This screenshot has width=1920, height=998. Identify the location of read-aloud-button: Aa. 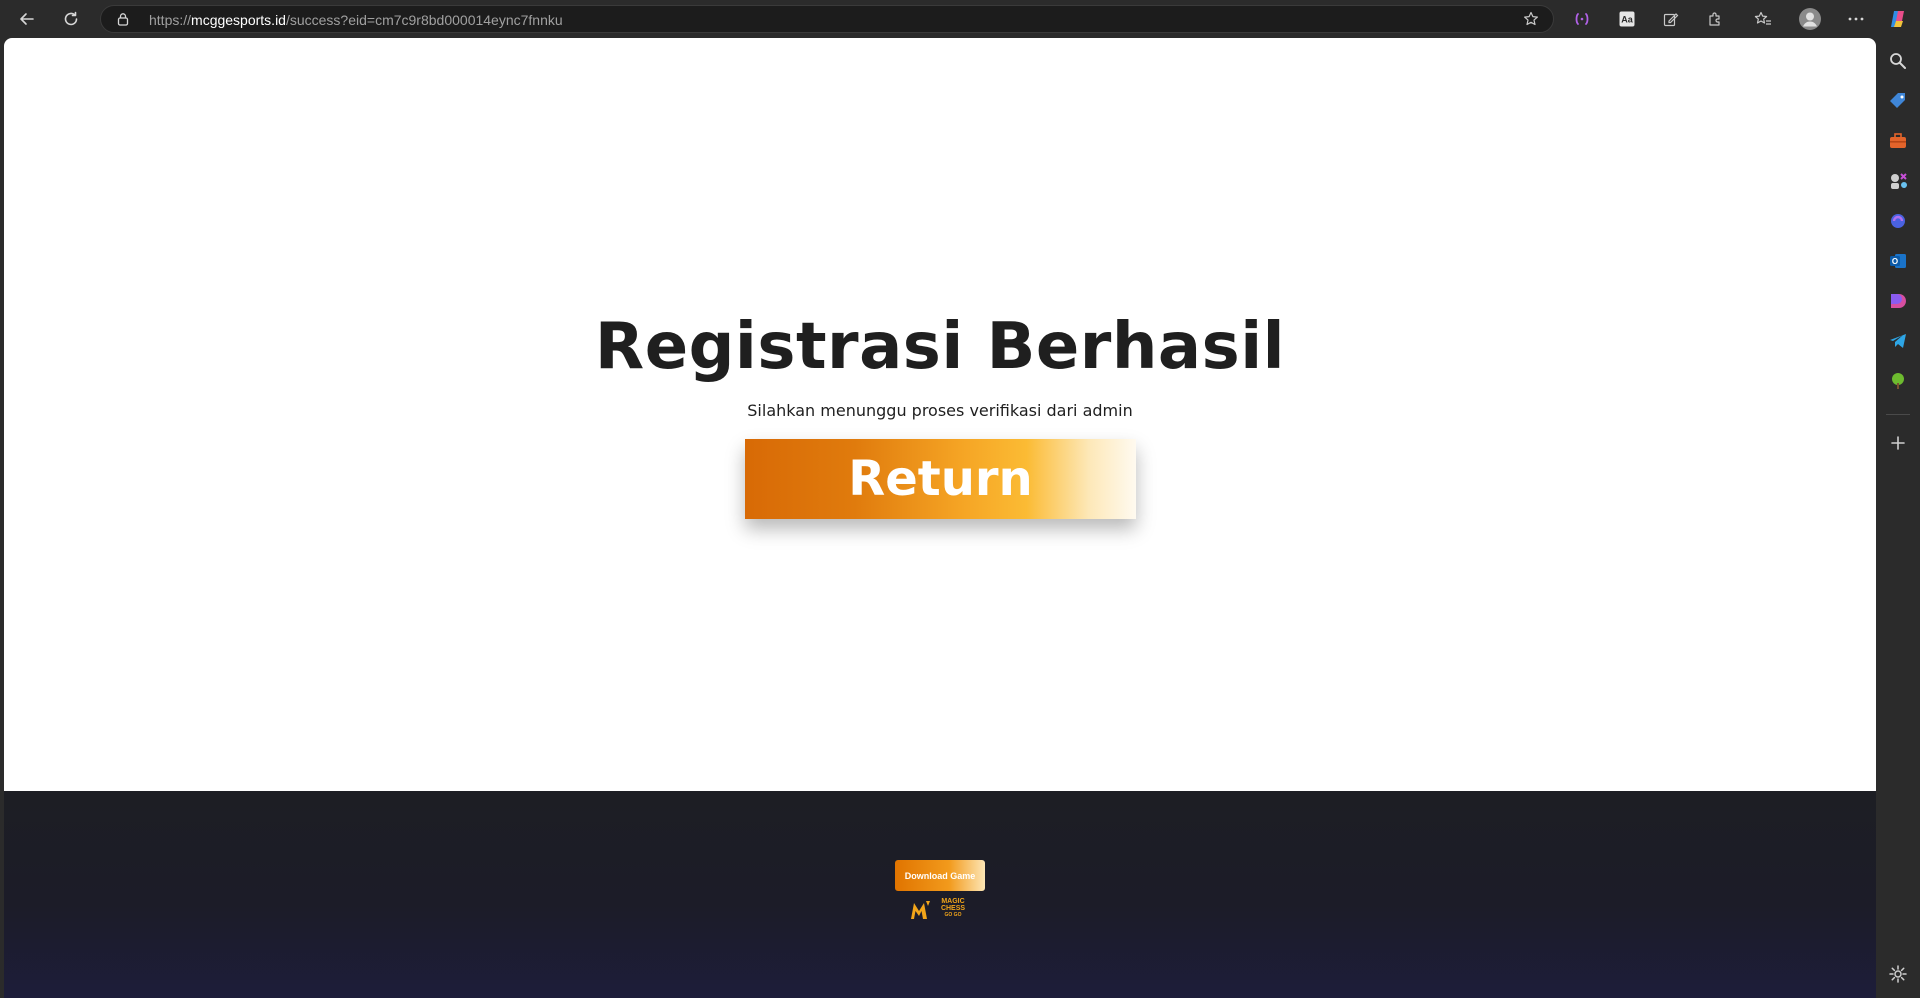
(1627, 19).